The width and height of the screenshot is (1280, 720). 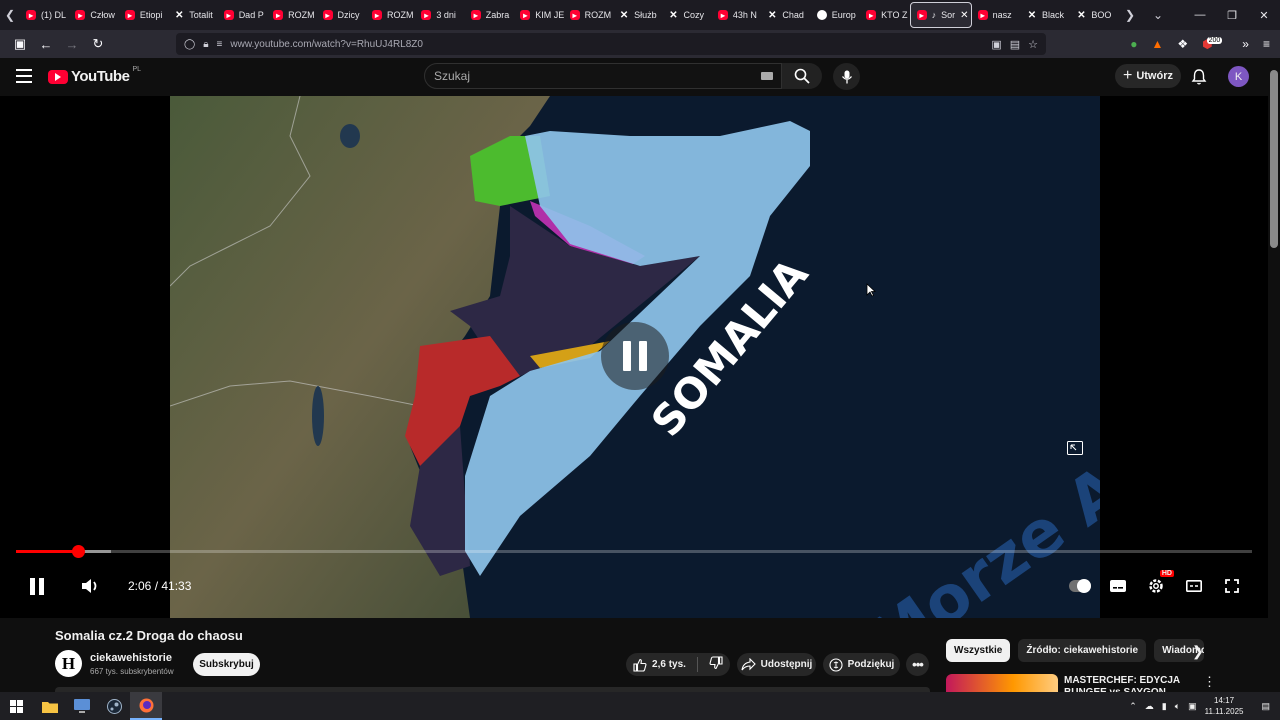 What do you see at coordinates (93, 15) in the screenshot?
I see `browser-tab: ▸ Człow` at bounding box center [93, 15].